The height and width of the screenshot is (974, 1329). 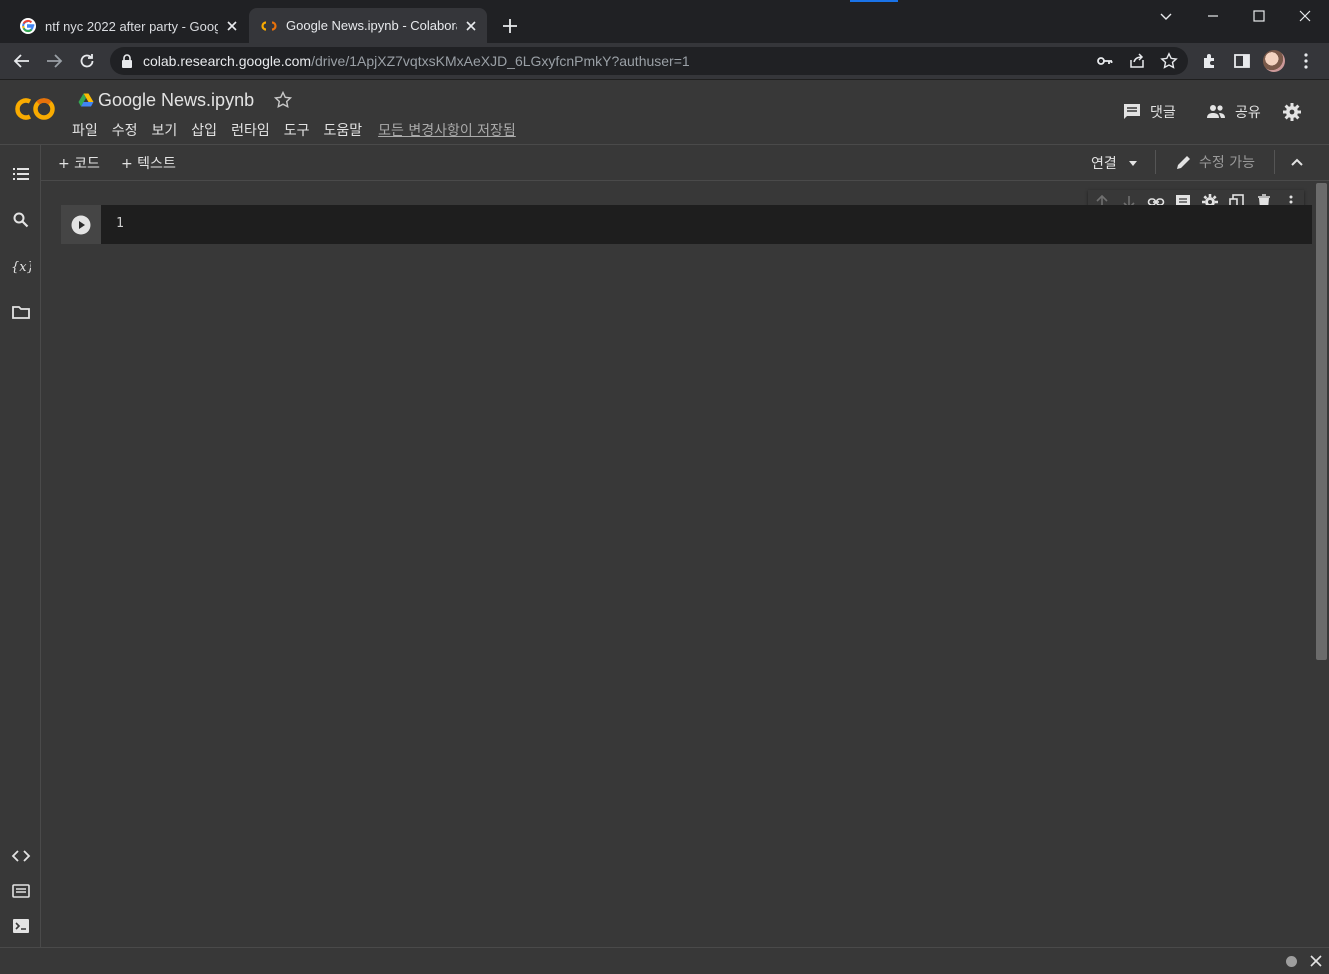 I want to click on cell-gutter, so click(x=81, y=224).